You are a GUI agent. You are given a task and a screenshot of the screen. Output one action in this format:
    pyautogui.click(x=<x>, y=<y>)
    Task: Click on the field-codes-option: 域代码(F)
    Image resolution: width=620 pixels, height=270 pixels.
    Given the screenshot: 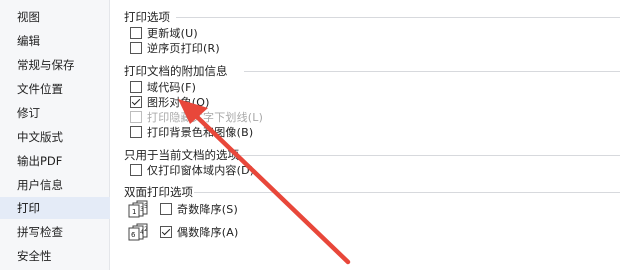 What is the action you would take?
    pyautogui.click(x=163, y=87)
    